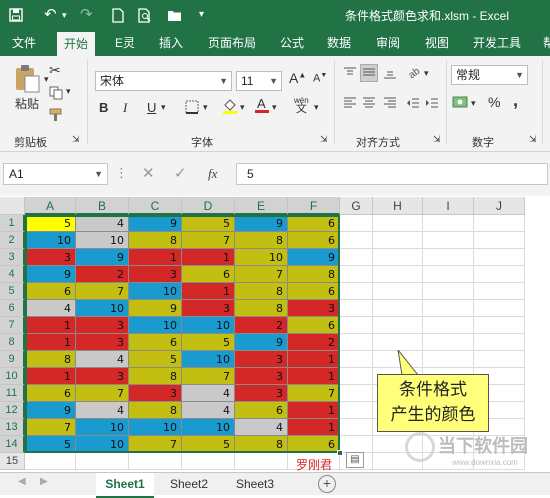 This screenshot has width=550, height=498. What do you see at coordinates (390, 104) in the screenshot?
I see `align-right-icon` at bounding box center [390, 104].